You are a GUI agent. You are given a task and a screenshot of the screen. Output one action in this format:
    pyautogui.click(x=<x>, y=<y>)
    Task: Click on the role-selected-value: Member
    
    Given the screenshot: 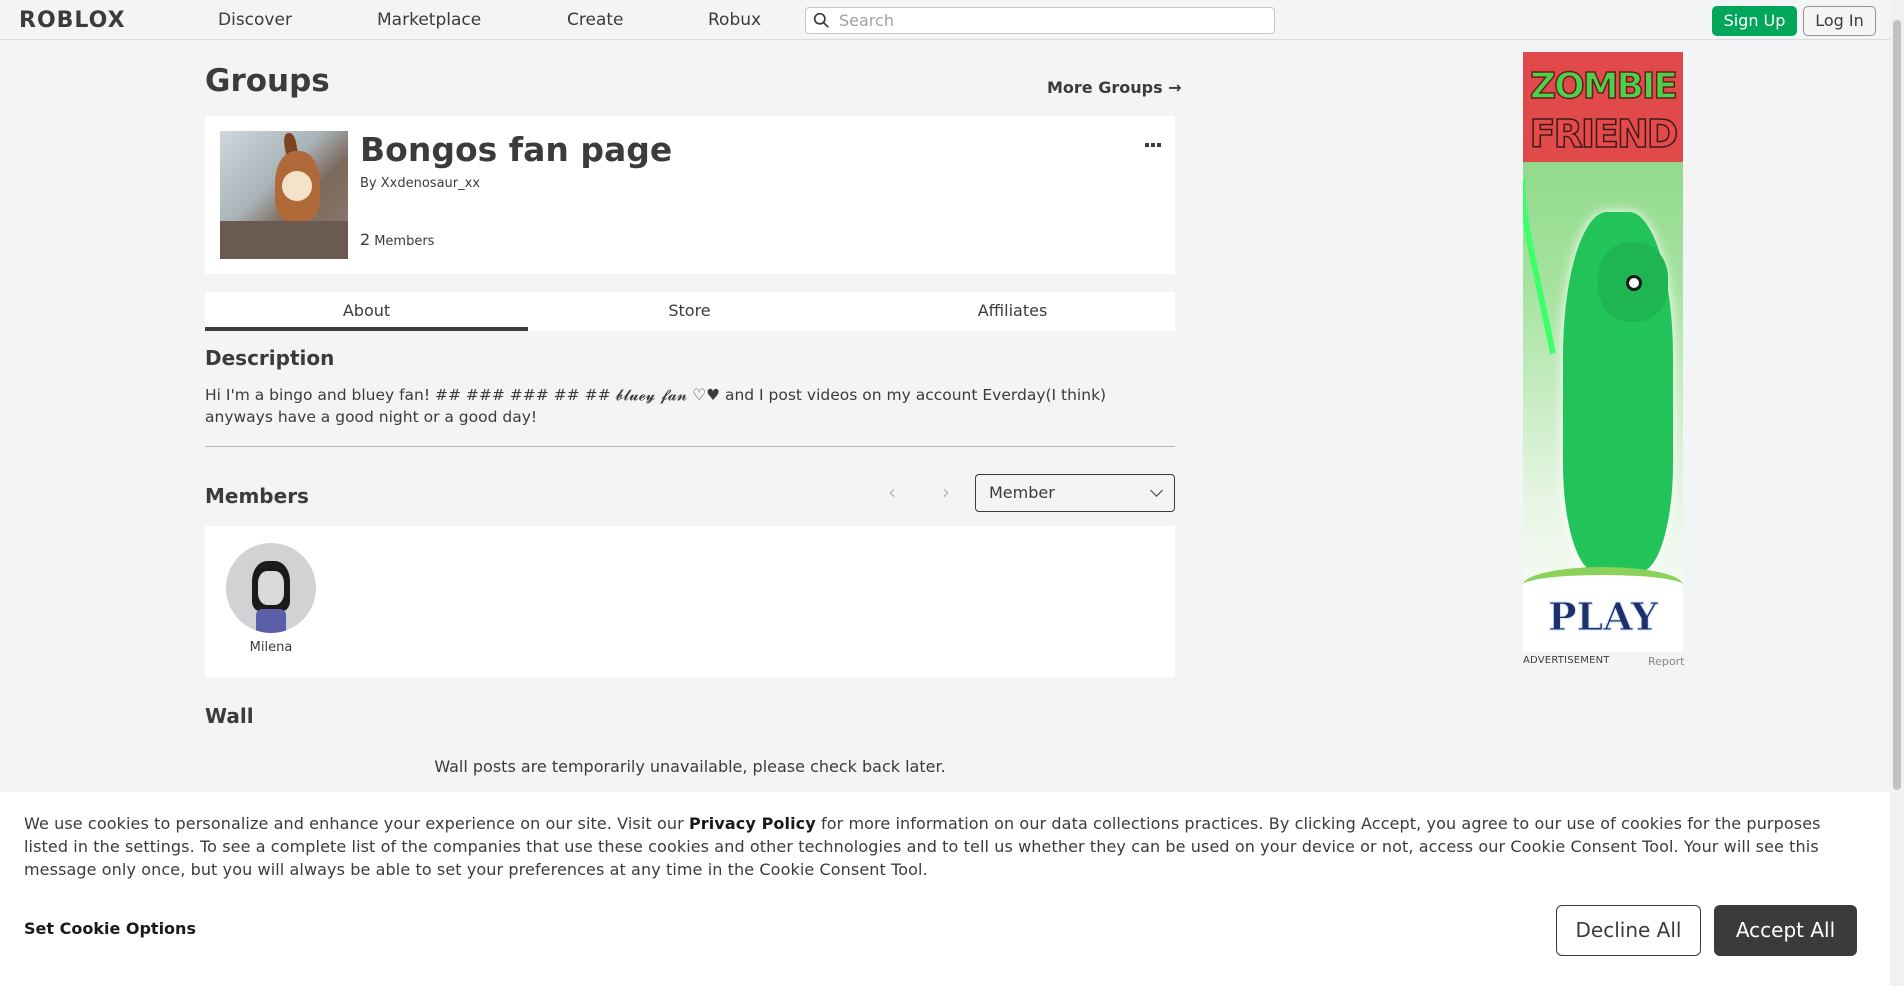 What is the action you would take?
    pyautogui.click(x=1022, y=492)
    